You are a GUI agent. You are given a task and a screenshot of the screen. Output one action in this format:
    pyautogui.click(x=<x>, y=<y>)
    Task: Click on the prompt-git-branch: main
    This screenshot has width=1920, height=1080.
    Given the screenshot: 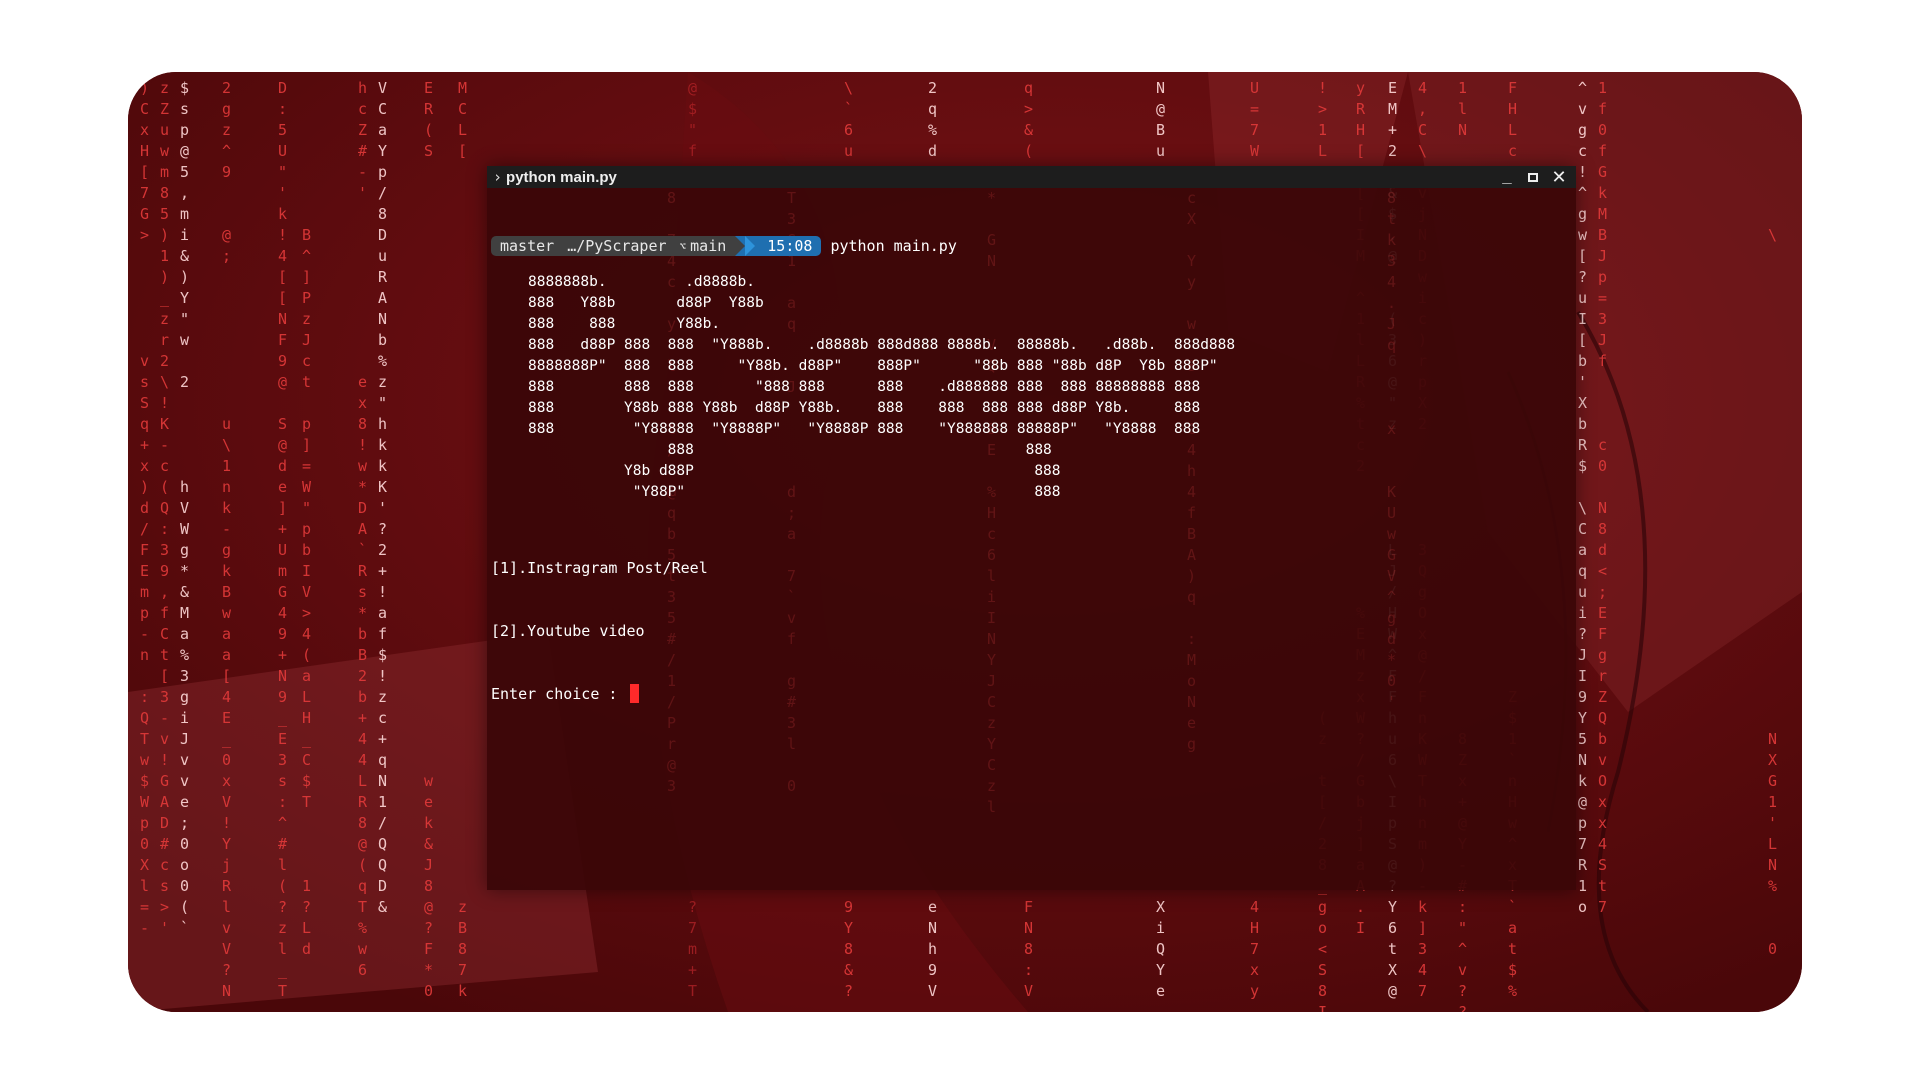 What is the action you would take?
    pyautogui.click(x=708, y=246)
    